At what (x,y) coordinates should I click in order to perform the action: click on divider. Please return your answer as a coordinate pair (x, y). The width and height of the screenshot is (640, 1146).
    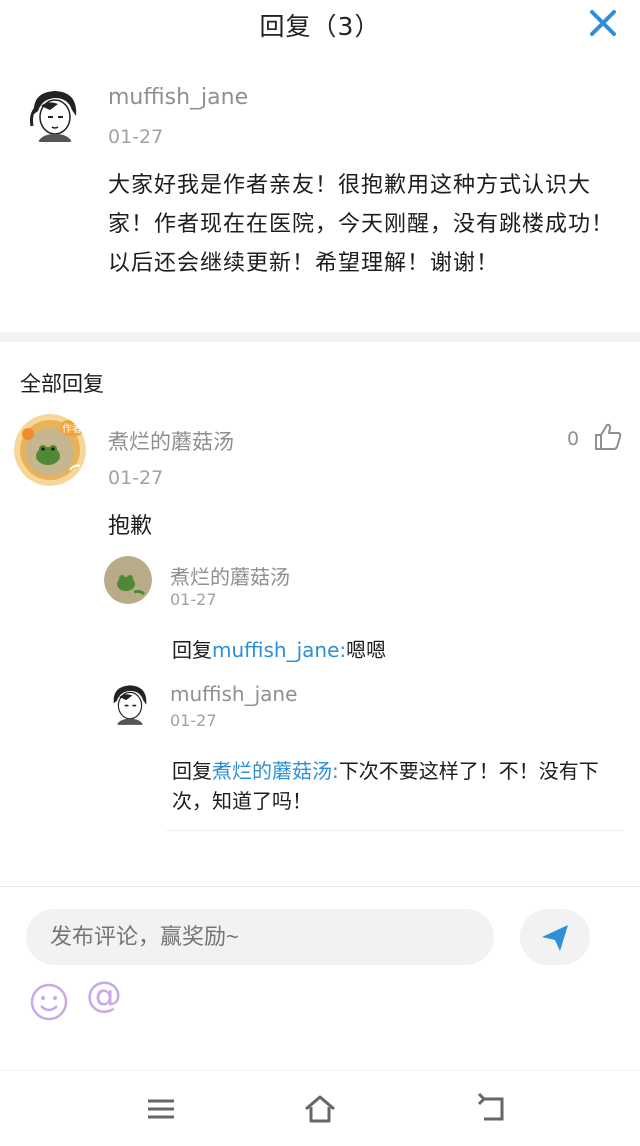
    Looking at the image, I should click on (395, 830).